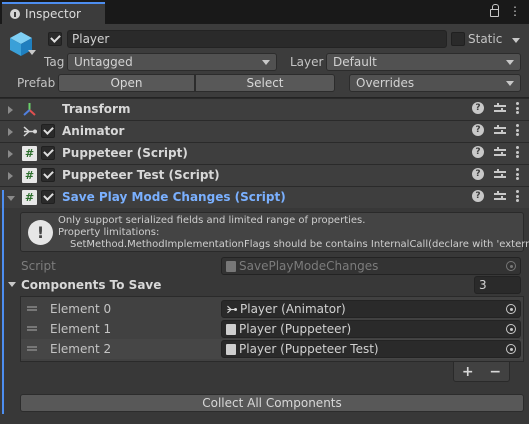  Describe the element at coordinates (264, 109) in the screenshot. I see `component-transform: Transform ?` at that location.